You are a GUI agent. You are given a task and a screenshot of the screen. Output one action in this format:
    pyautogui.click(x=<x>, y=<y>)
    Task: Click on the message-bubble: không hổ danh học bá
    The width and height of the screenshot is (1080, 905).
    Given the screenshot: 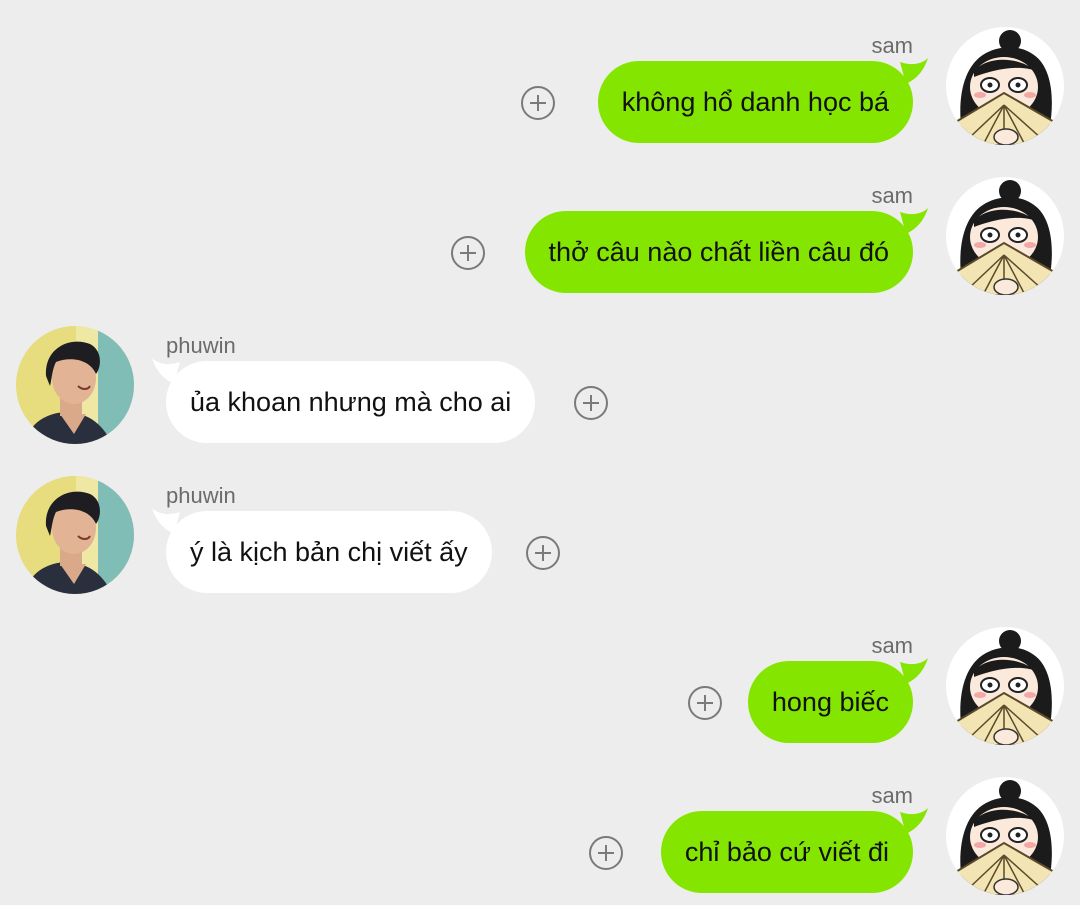 What is the action you would take?
    pyautogui.click(x=755, y=102)
    